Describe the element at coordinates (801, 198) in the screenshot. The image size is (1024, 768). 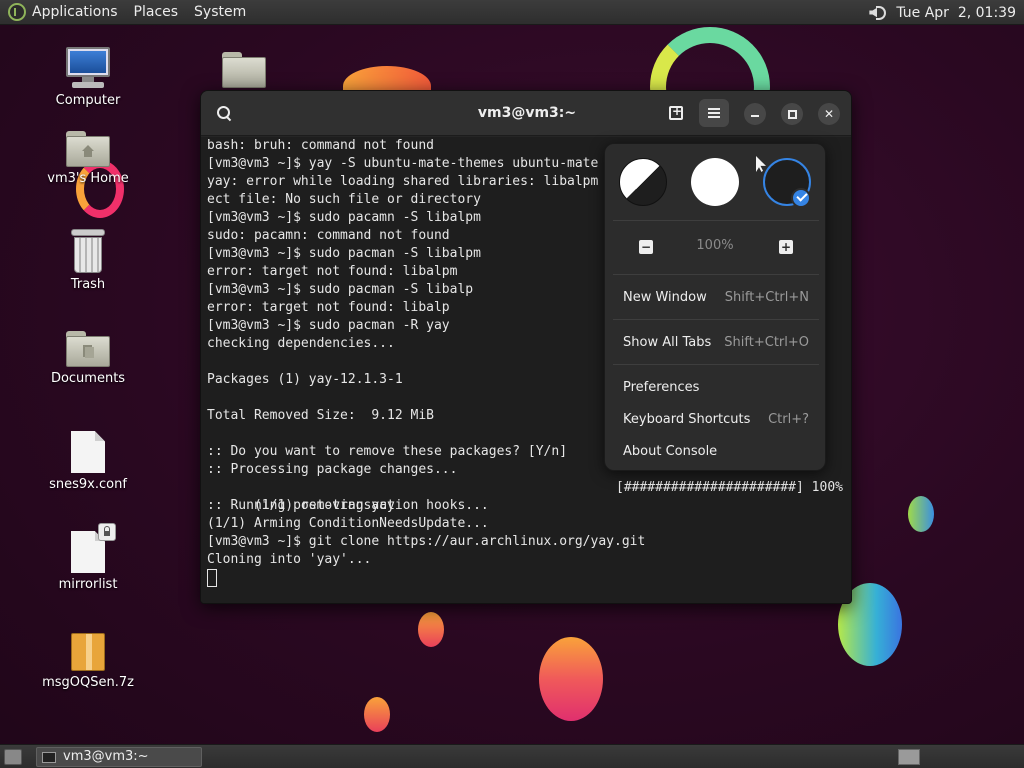
I see `checkmark-icon` at that location.